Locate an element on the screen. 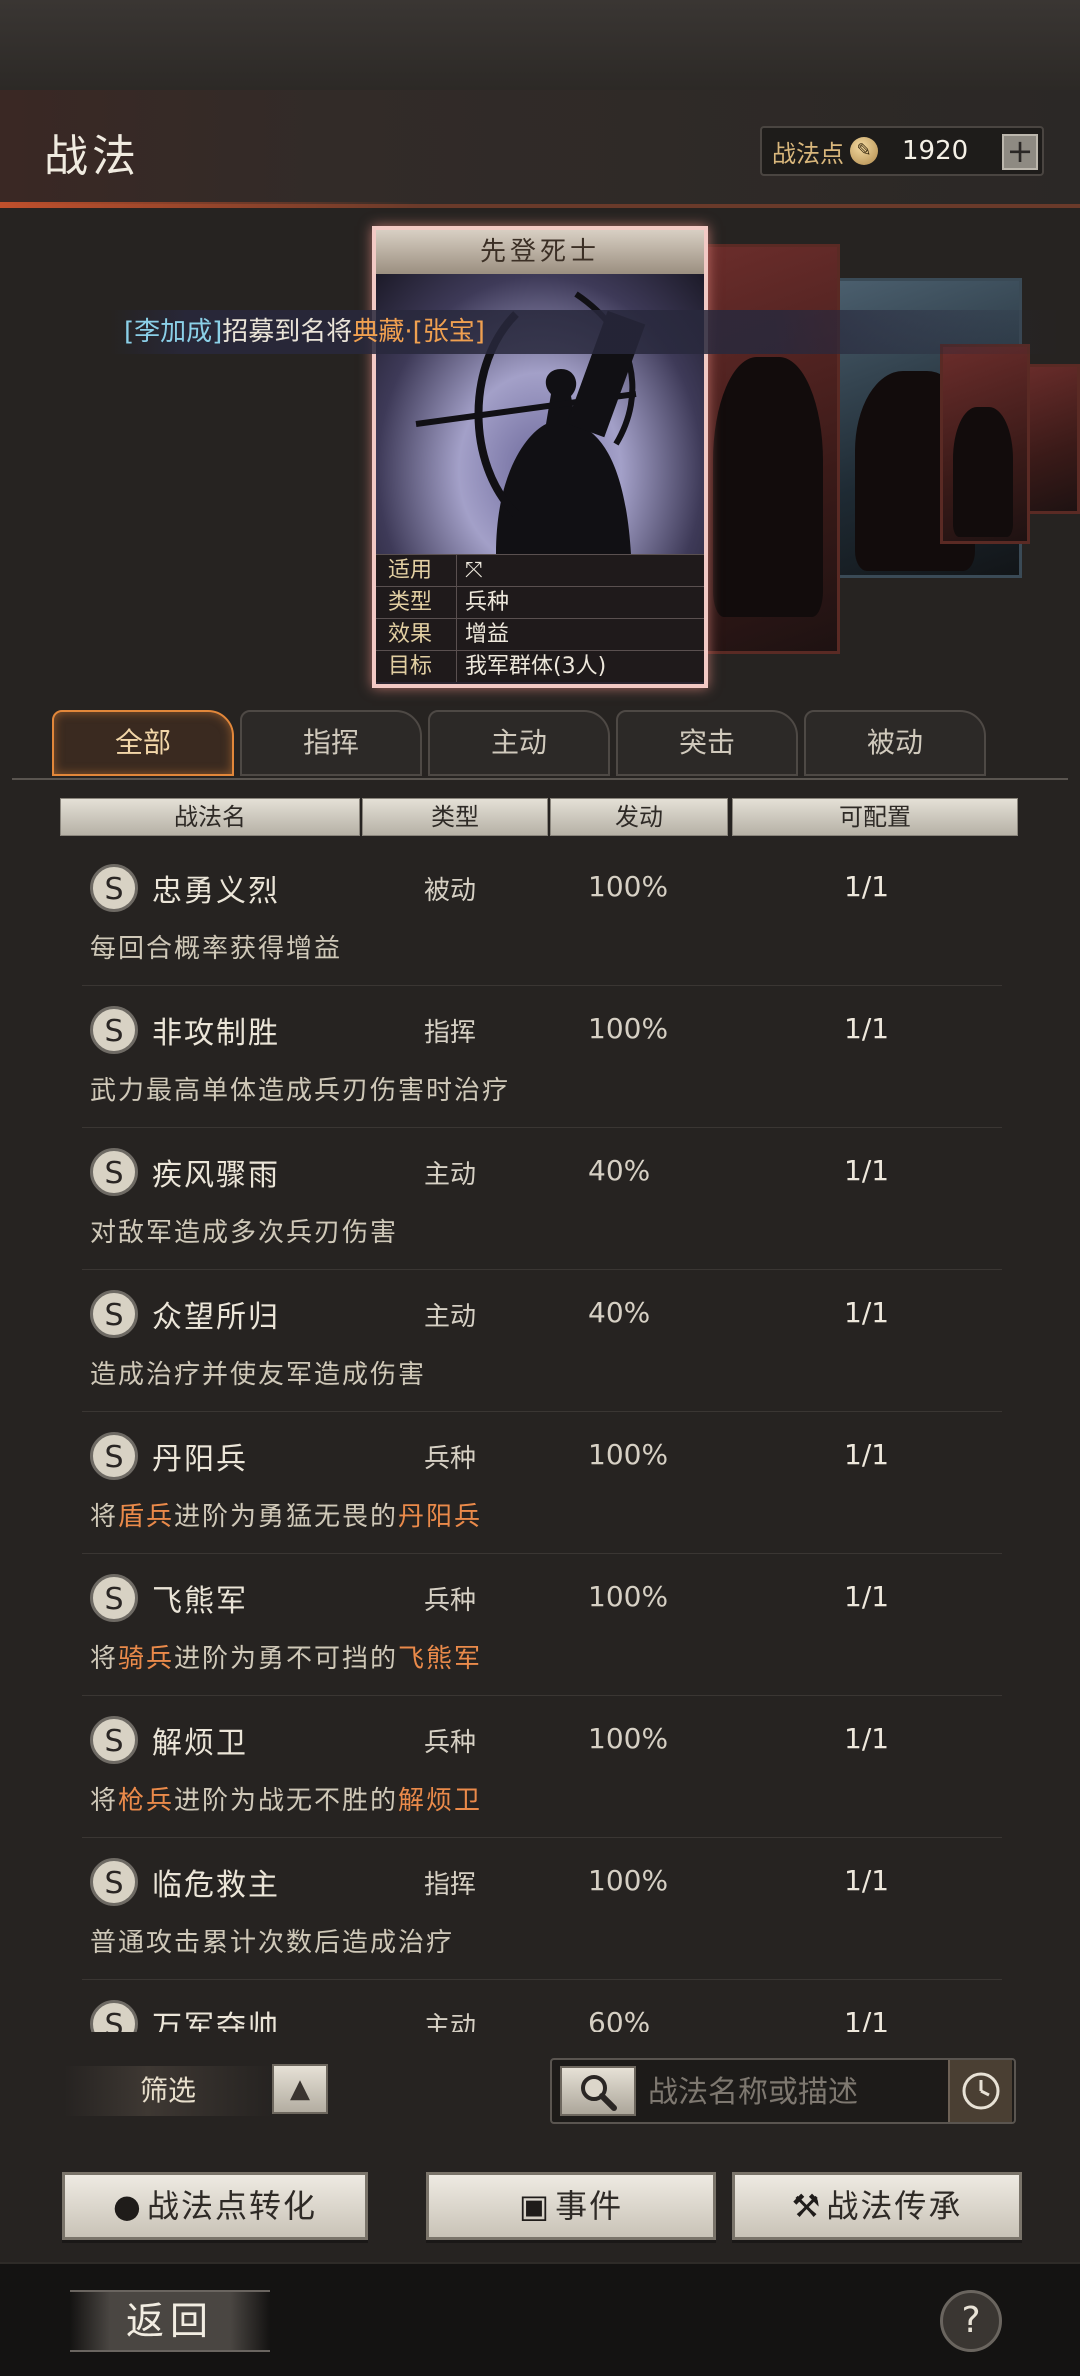 The width and height of the screenshot is (1080, 2376). search-input is located at coordinates (793, 2092).